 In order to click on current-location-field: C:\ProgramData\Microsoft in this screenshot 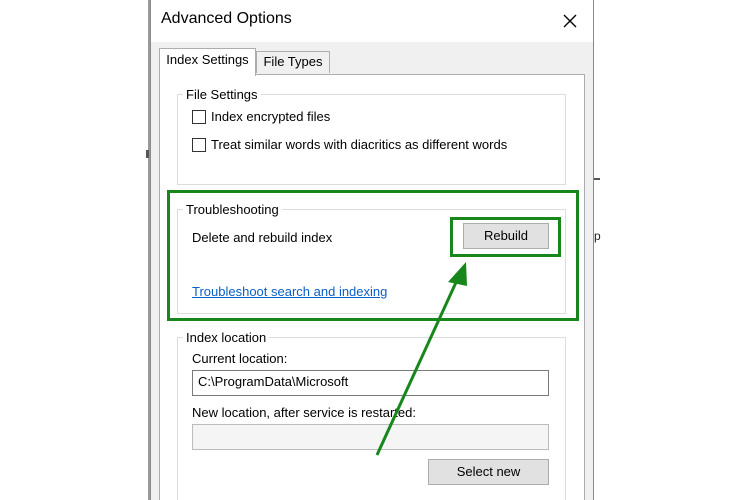, I will do `click(370, 383)`.